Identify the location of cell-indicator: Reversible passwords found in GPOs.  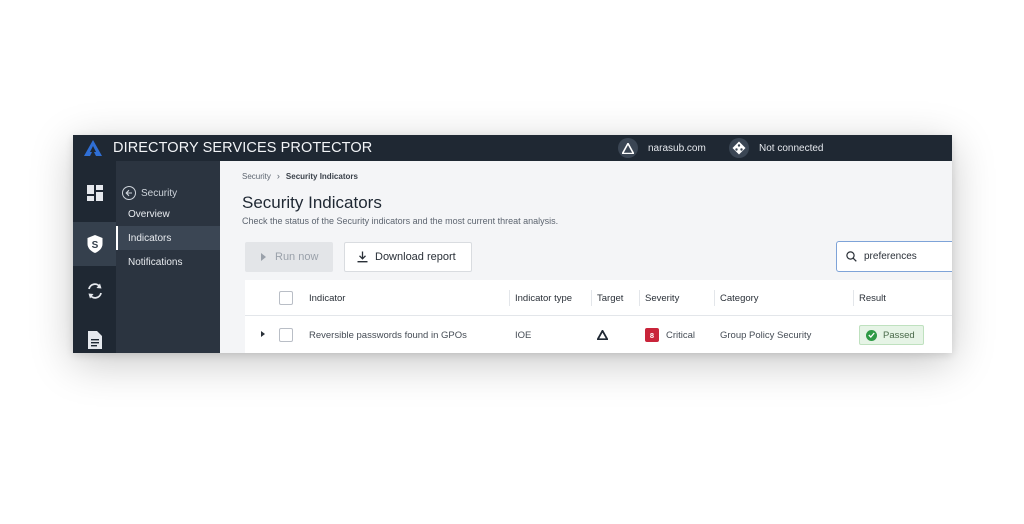
(388, 335).